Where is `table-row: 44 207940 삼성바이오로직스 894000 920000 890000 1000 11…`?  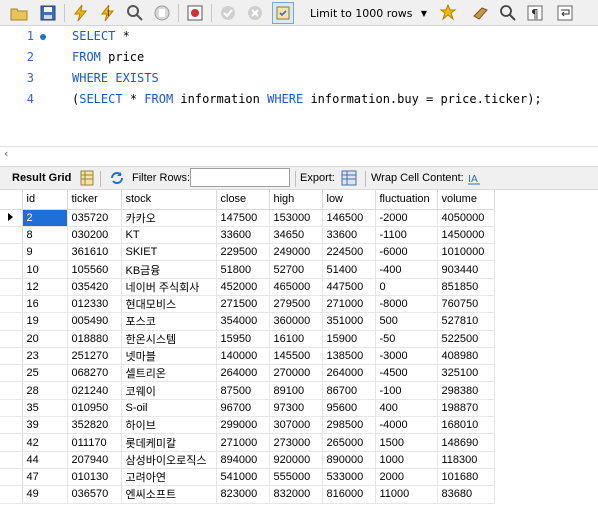 table-row: 44 207940 삼성바이오로직스 894000 920000 890000 1000 11… is located at coordinates (247, 460).